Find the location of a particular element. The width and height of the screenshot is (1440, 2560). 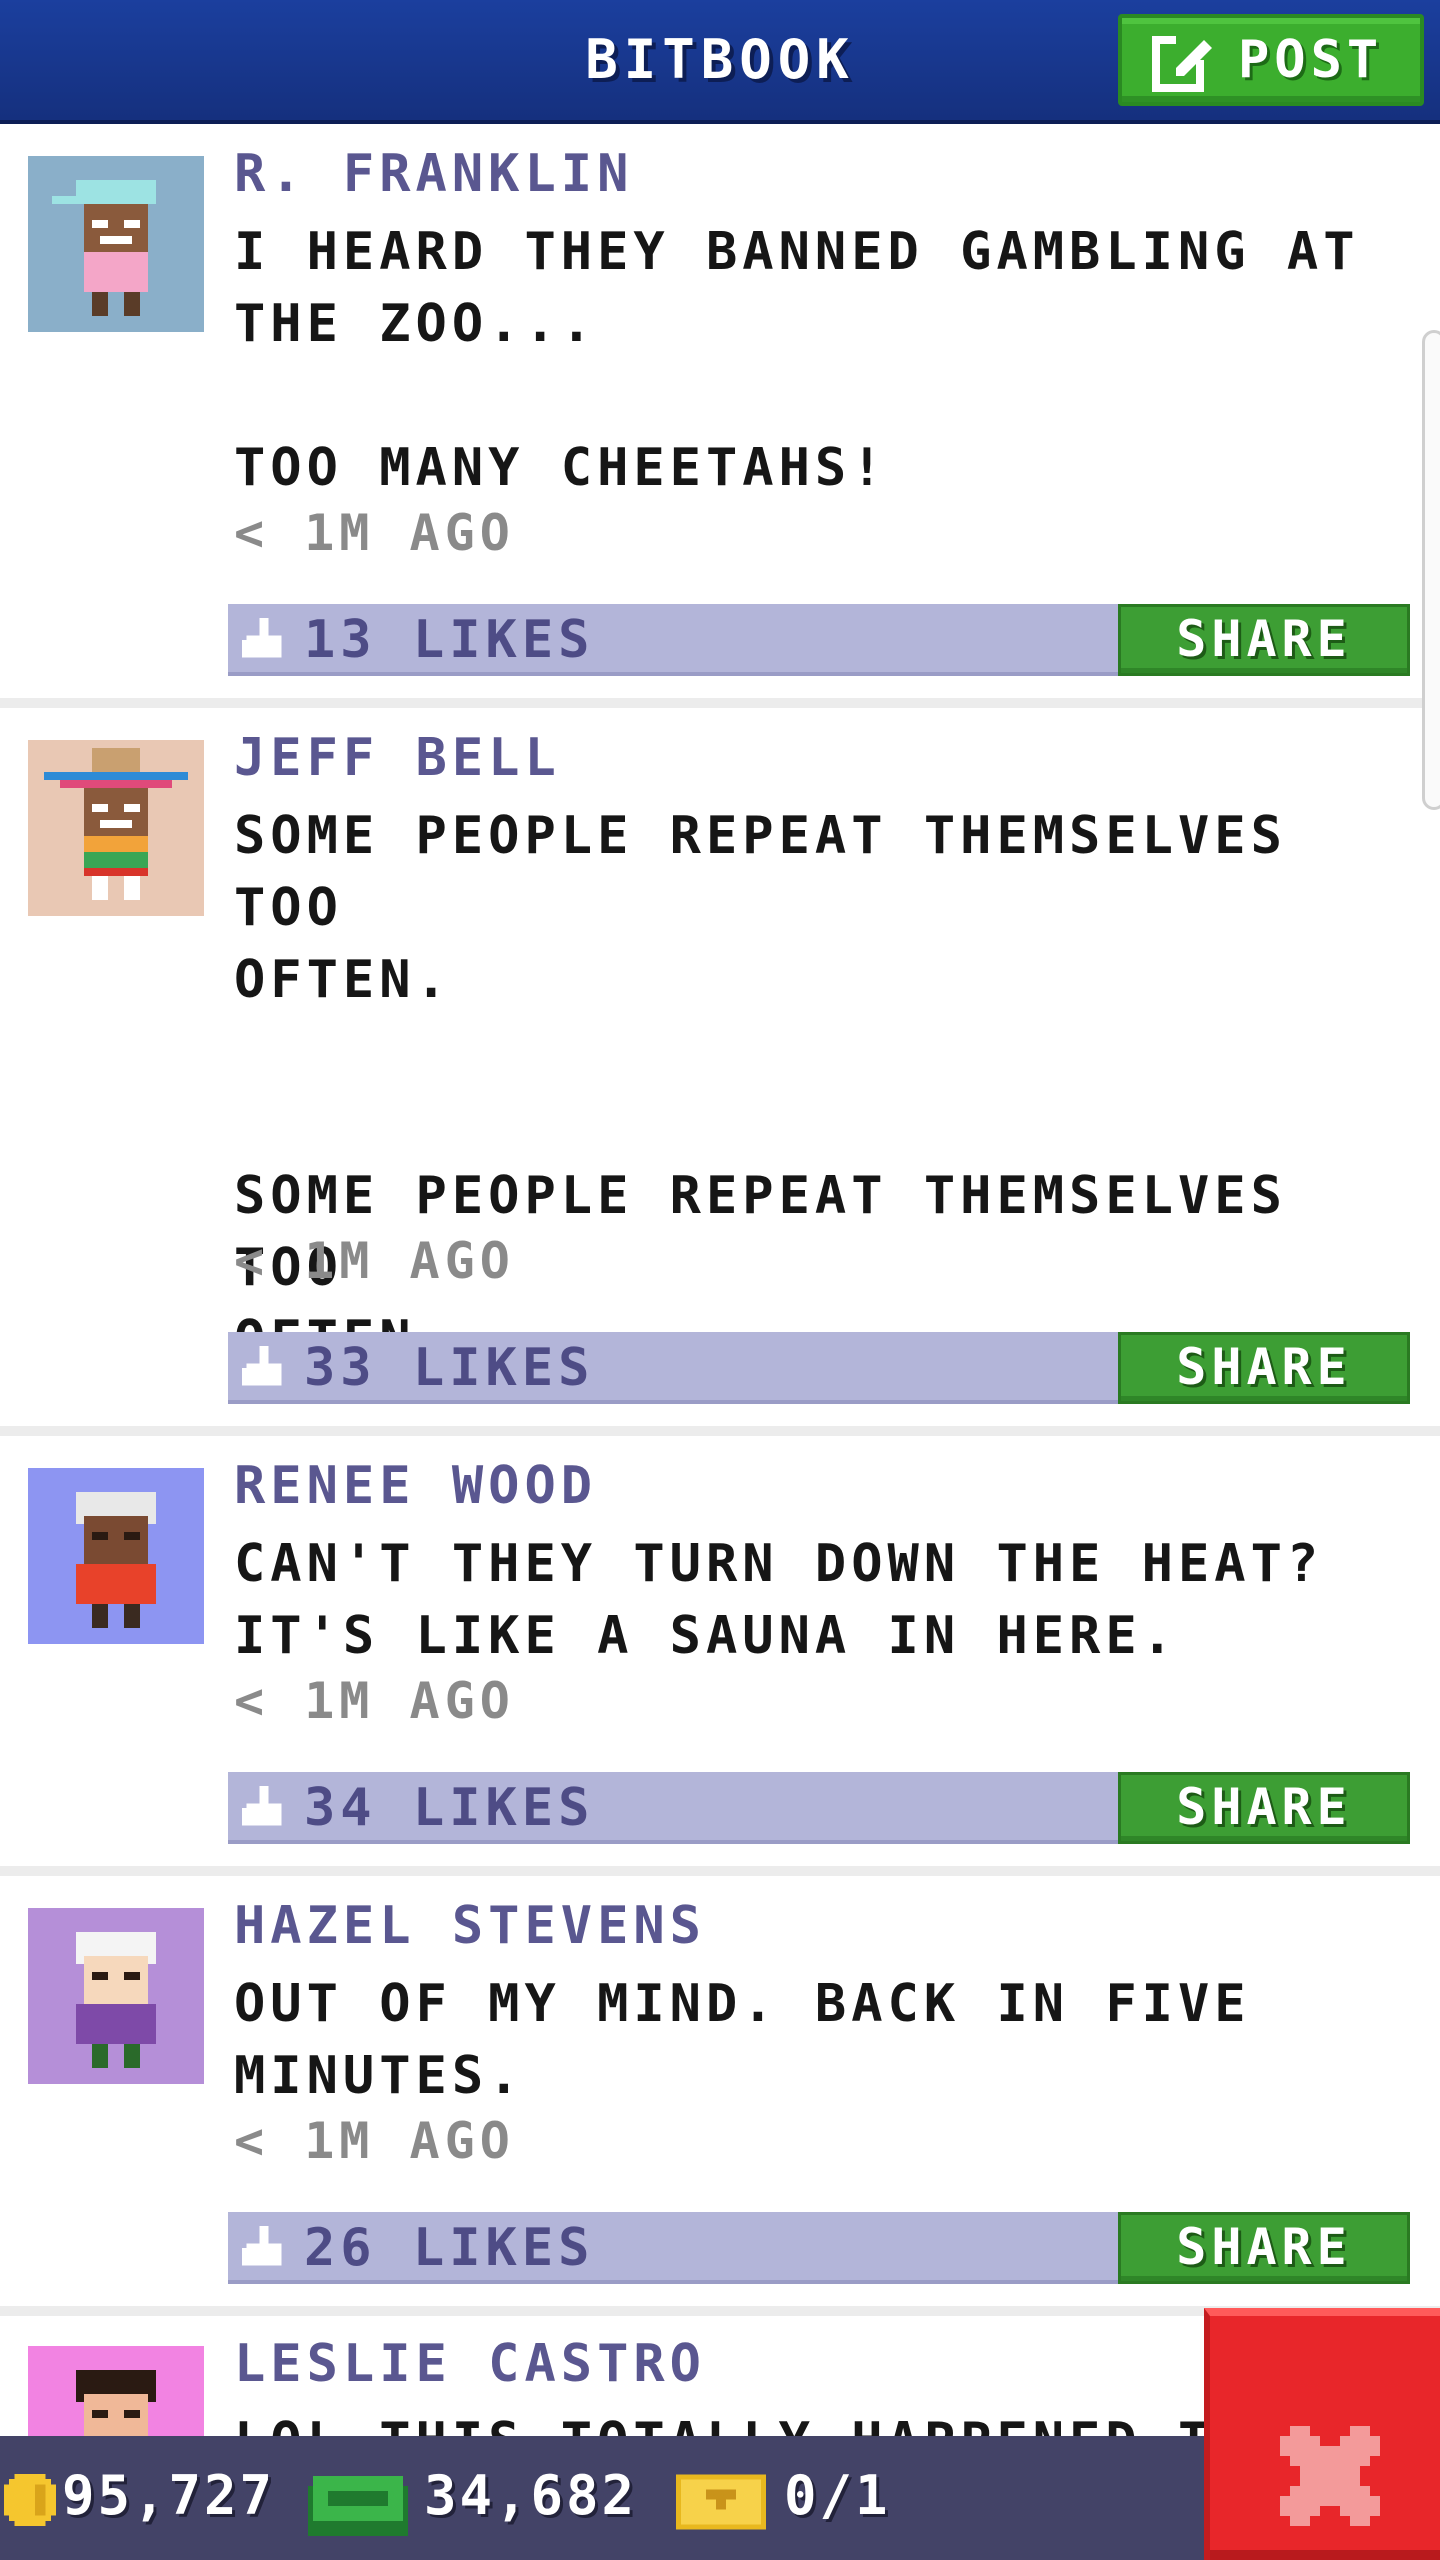

post-author: R. FRANKLIN is located at coordinates (433, 174).